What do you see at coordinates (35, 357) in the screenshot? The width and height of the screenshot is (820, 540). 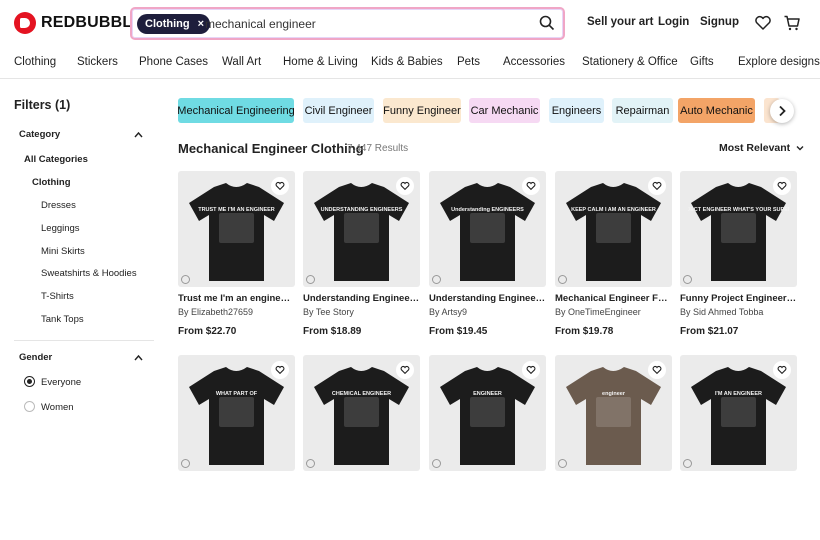 I see `gender-filter-heading: Gender` at bounding box center [35, 357].